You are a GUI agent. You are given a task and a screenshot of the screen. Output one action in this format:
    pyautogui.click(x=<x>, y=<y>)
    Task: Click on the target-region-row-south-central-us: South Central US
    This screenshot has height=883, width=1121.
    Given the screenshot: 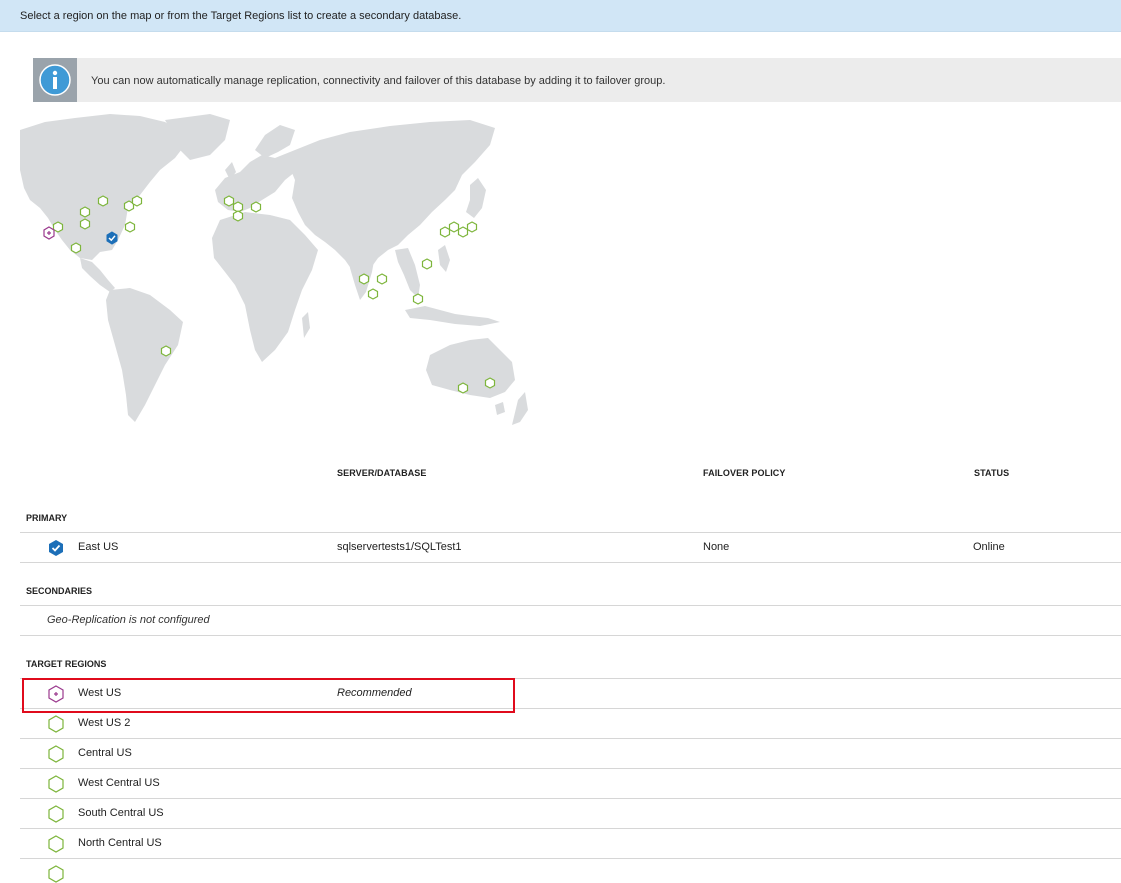 What is the action you would take?
    pyautogui.click(x=570, y=813)
    